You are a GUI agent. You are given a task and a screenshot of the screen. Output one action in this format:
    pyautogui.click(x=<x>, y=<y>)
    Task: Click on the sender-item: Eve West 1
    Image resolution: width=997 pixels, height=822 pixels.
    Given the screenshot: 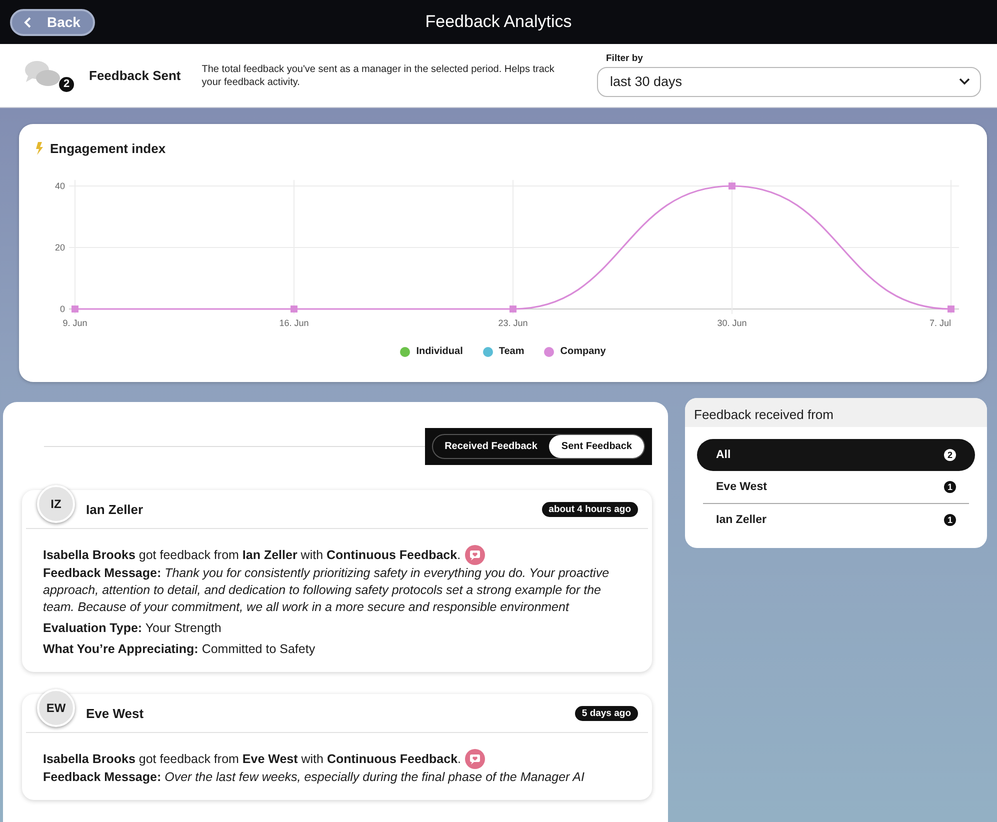 What is the action you would take?
    pyautogui.click(x=836, y=487)
    